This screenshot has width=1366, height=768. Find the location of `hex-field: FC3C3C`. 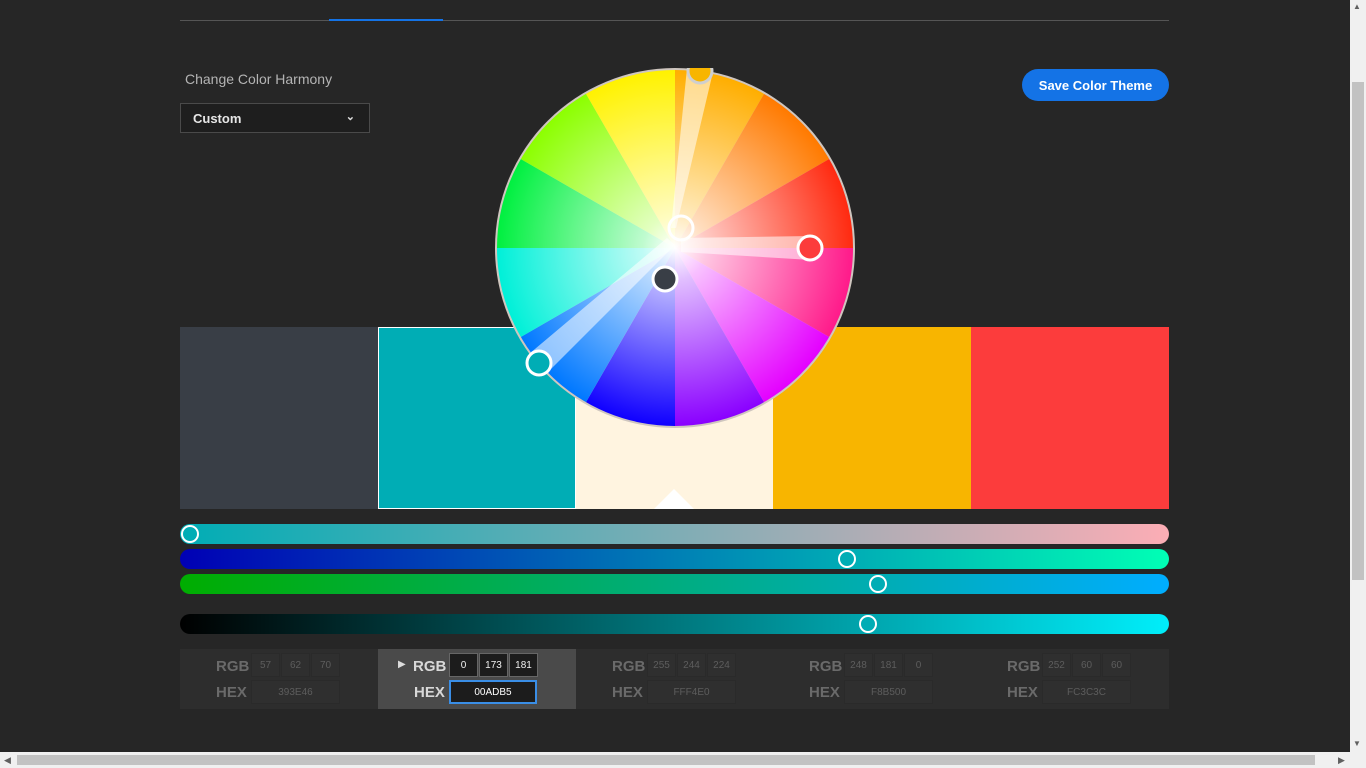

hex-field: FC3C3C is located at coordinates (1086, 692).